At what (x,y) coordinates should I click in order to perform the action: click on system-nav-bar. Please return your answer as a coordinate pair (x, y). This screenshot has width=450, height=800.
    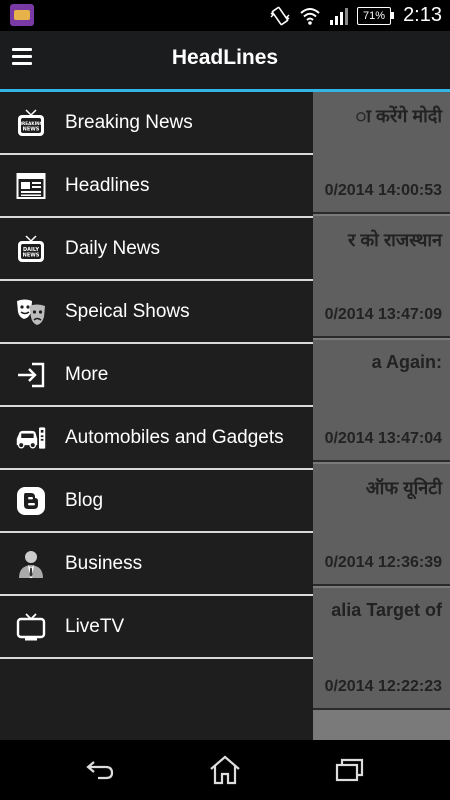
    Looking at the image, I should click on (225, 770).